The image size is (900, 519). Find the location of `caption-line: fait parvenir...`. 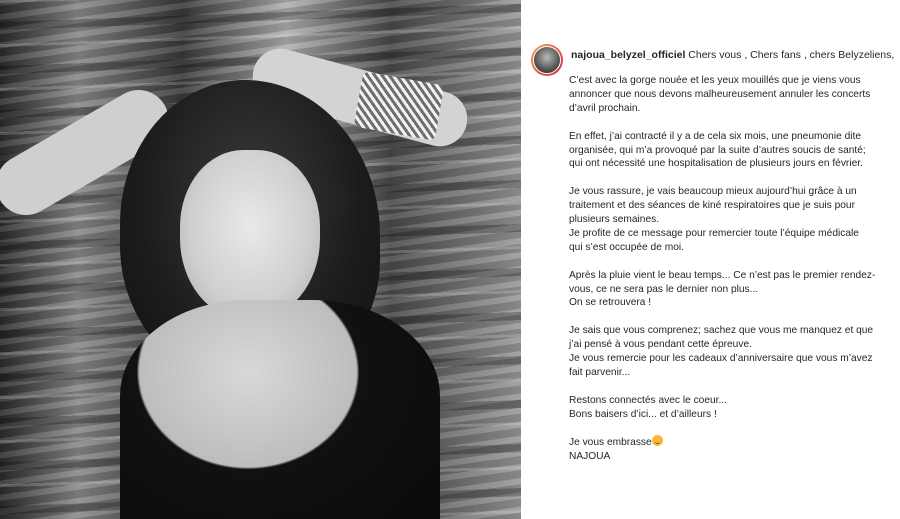

caption-line: fait parvenir... is located at coordinates (600, 372).